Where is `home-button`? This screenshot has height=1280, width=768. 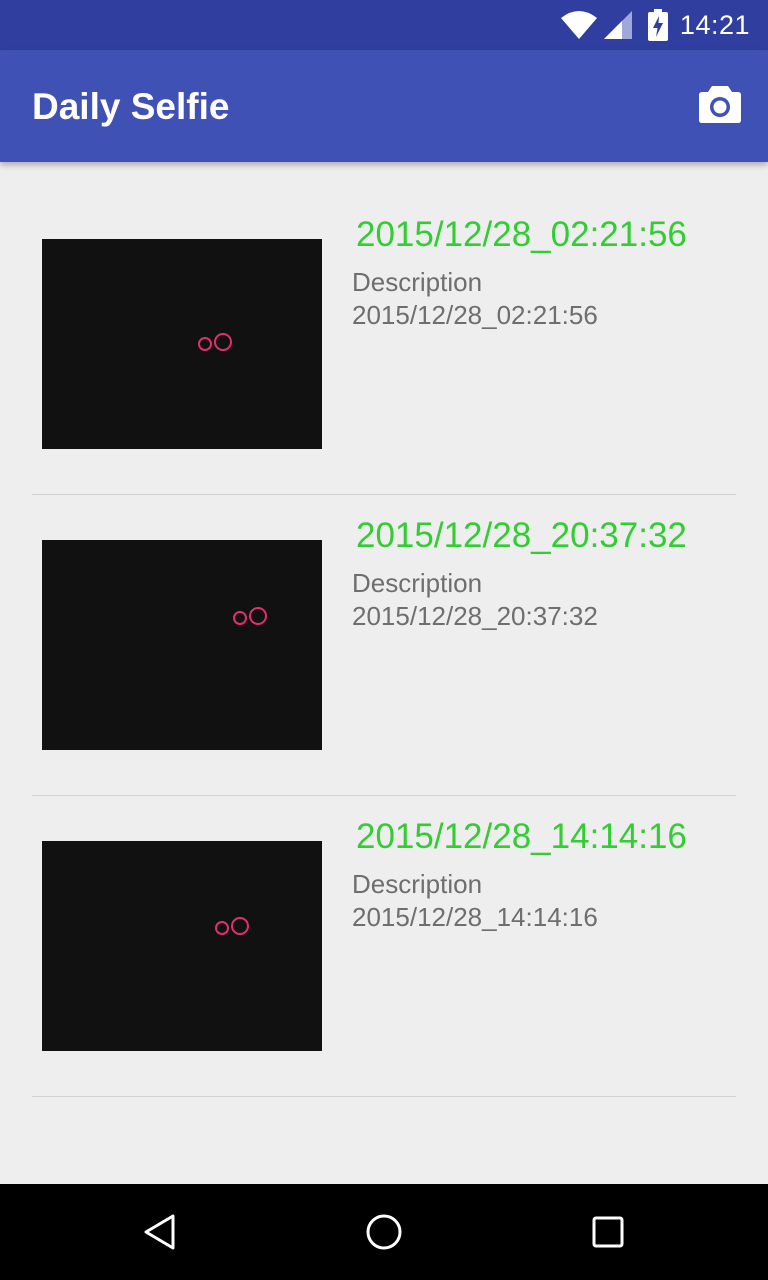
home-button is located at coordinates (384, 1232).